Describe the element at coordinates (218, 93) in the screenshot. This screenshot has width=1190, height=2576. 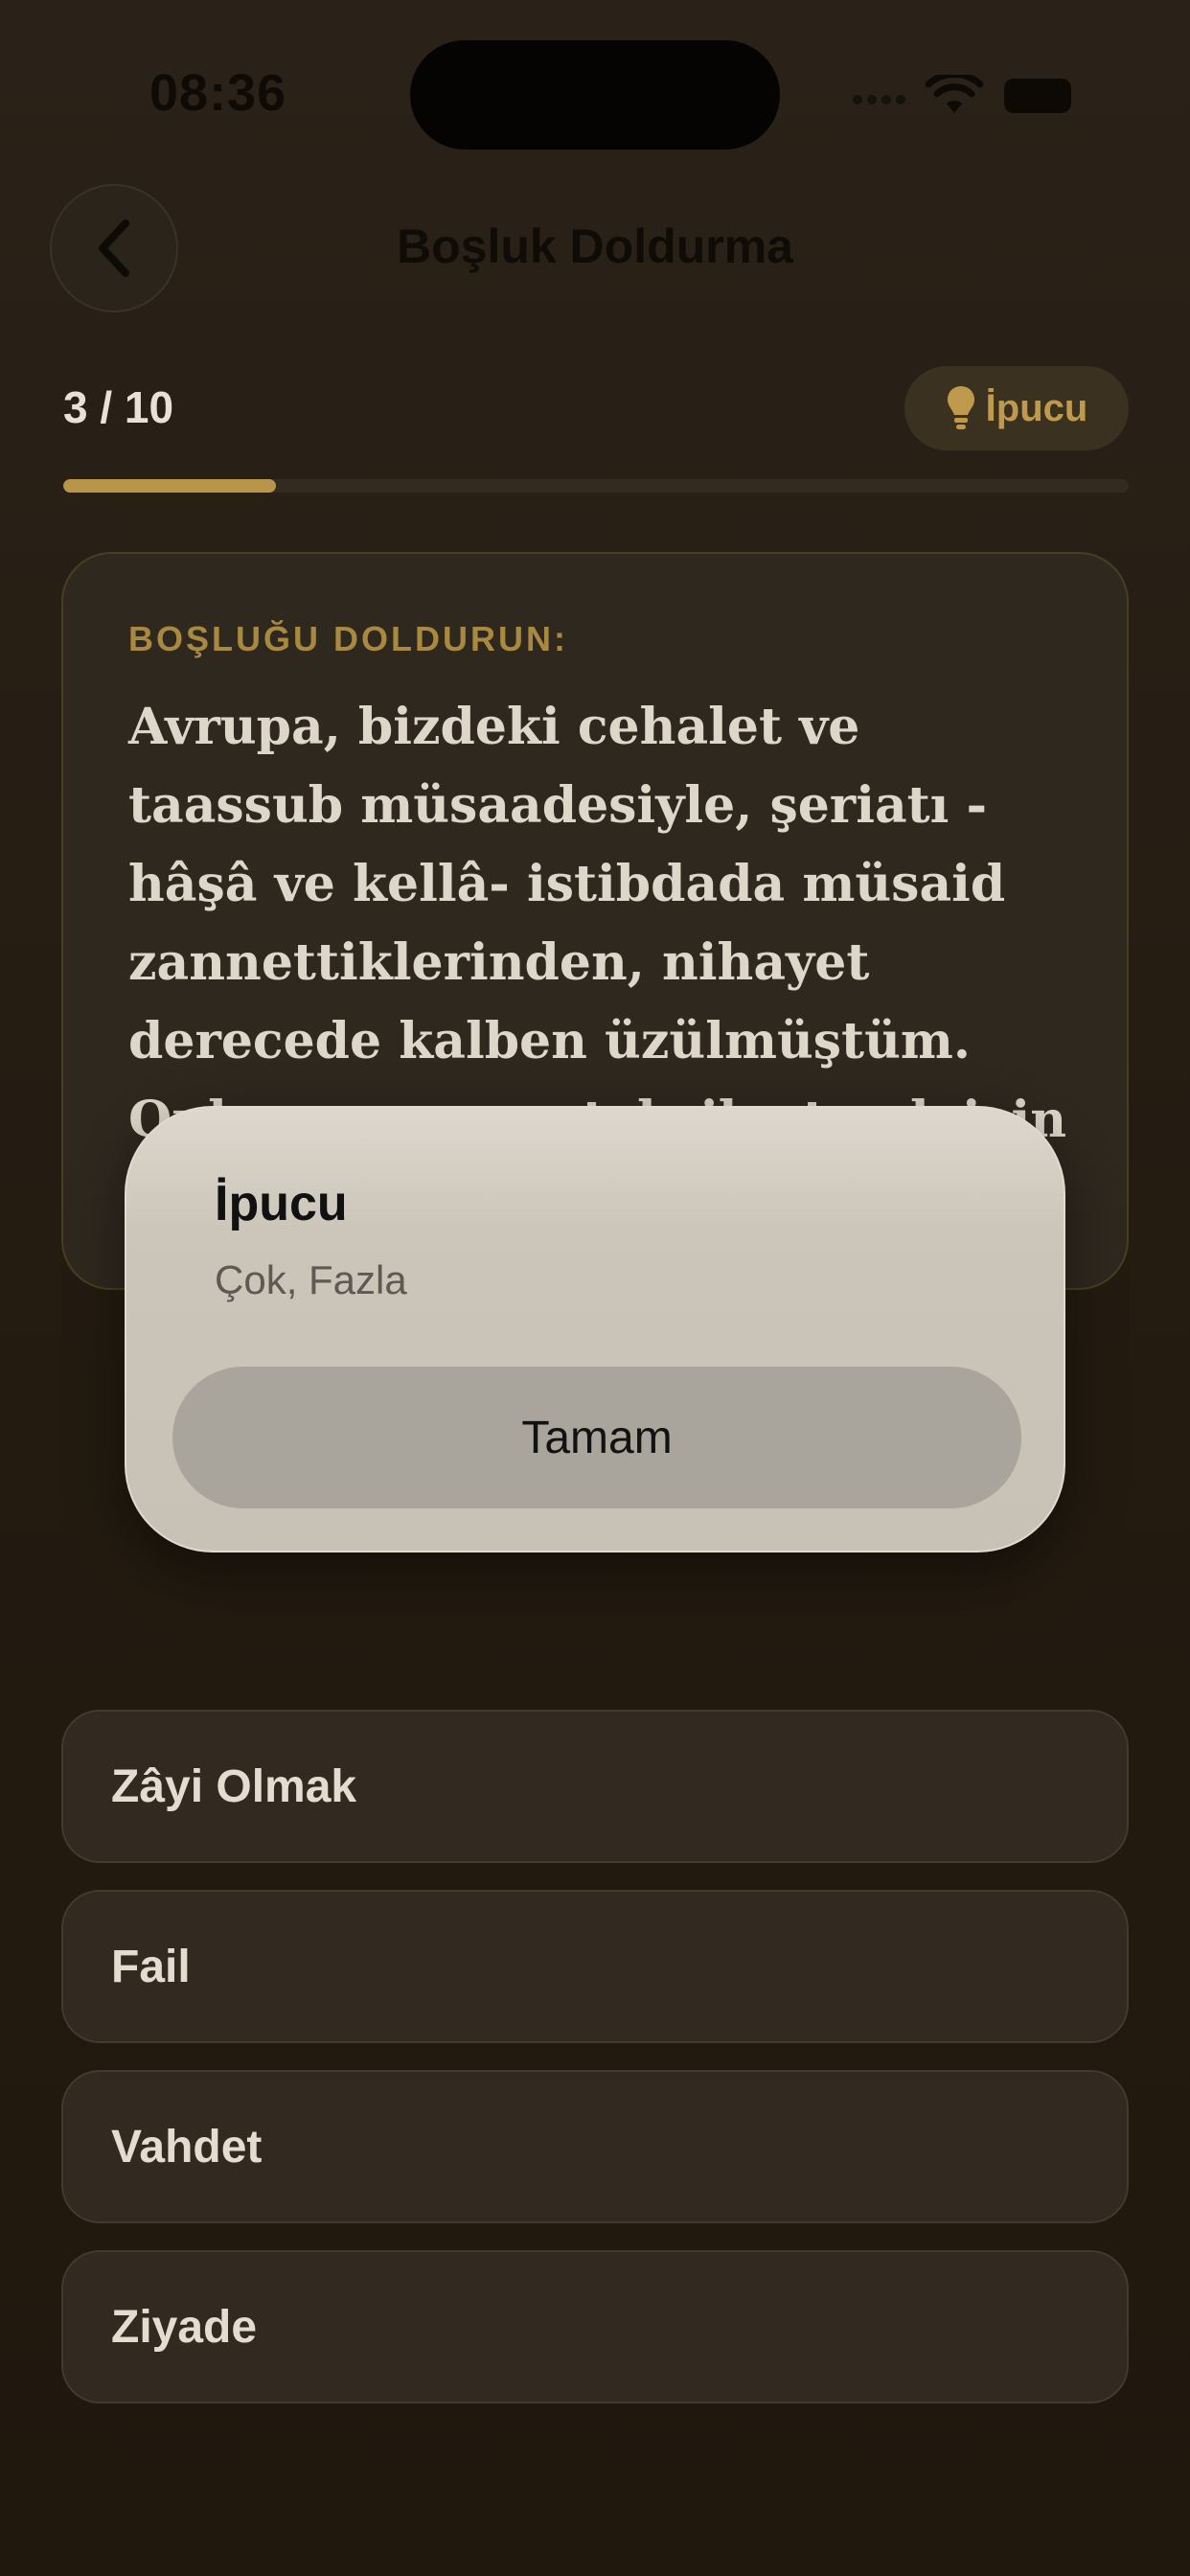
I see `status-time: 08:36` at that location.